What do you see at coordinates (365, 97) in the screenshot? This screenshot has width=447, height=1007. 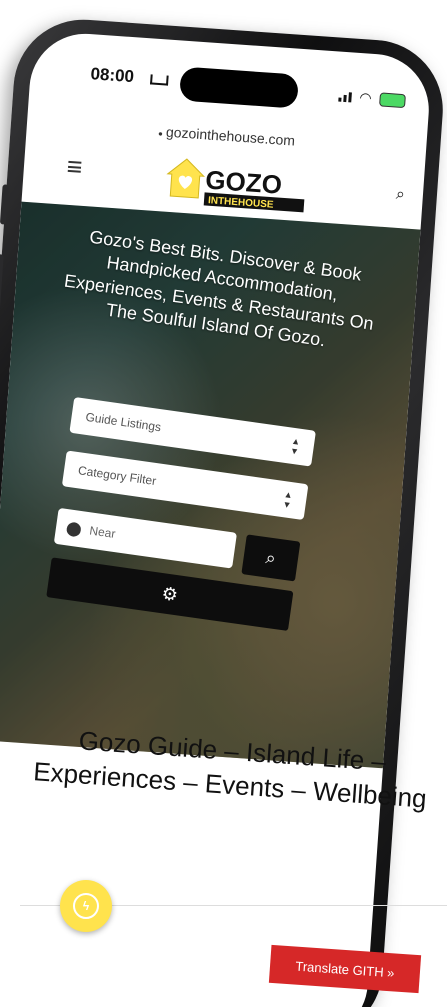 I see `wifi-icon: ◠` at bounding box center [365, 97].